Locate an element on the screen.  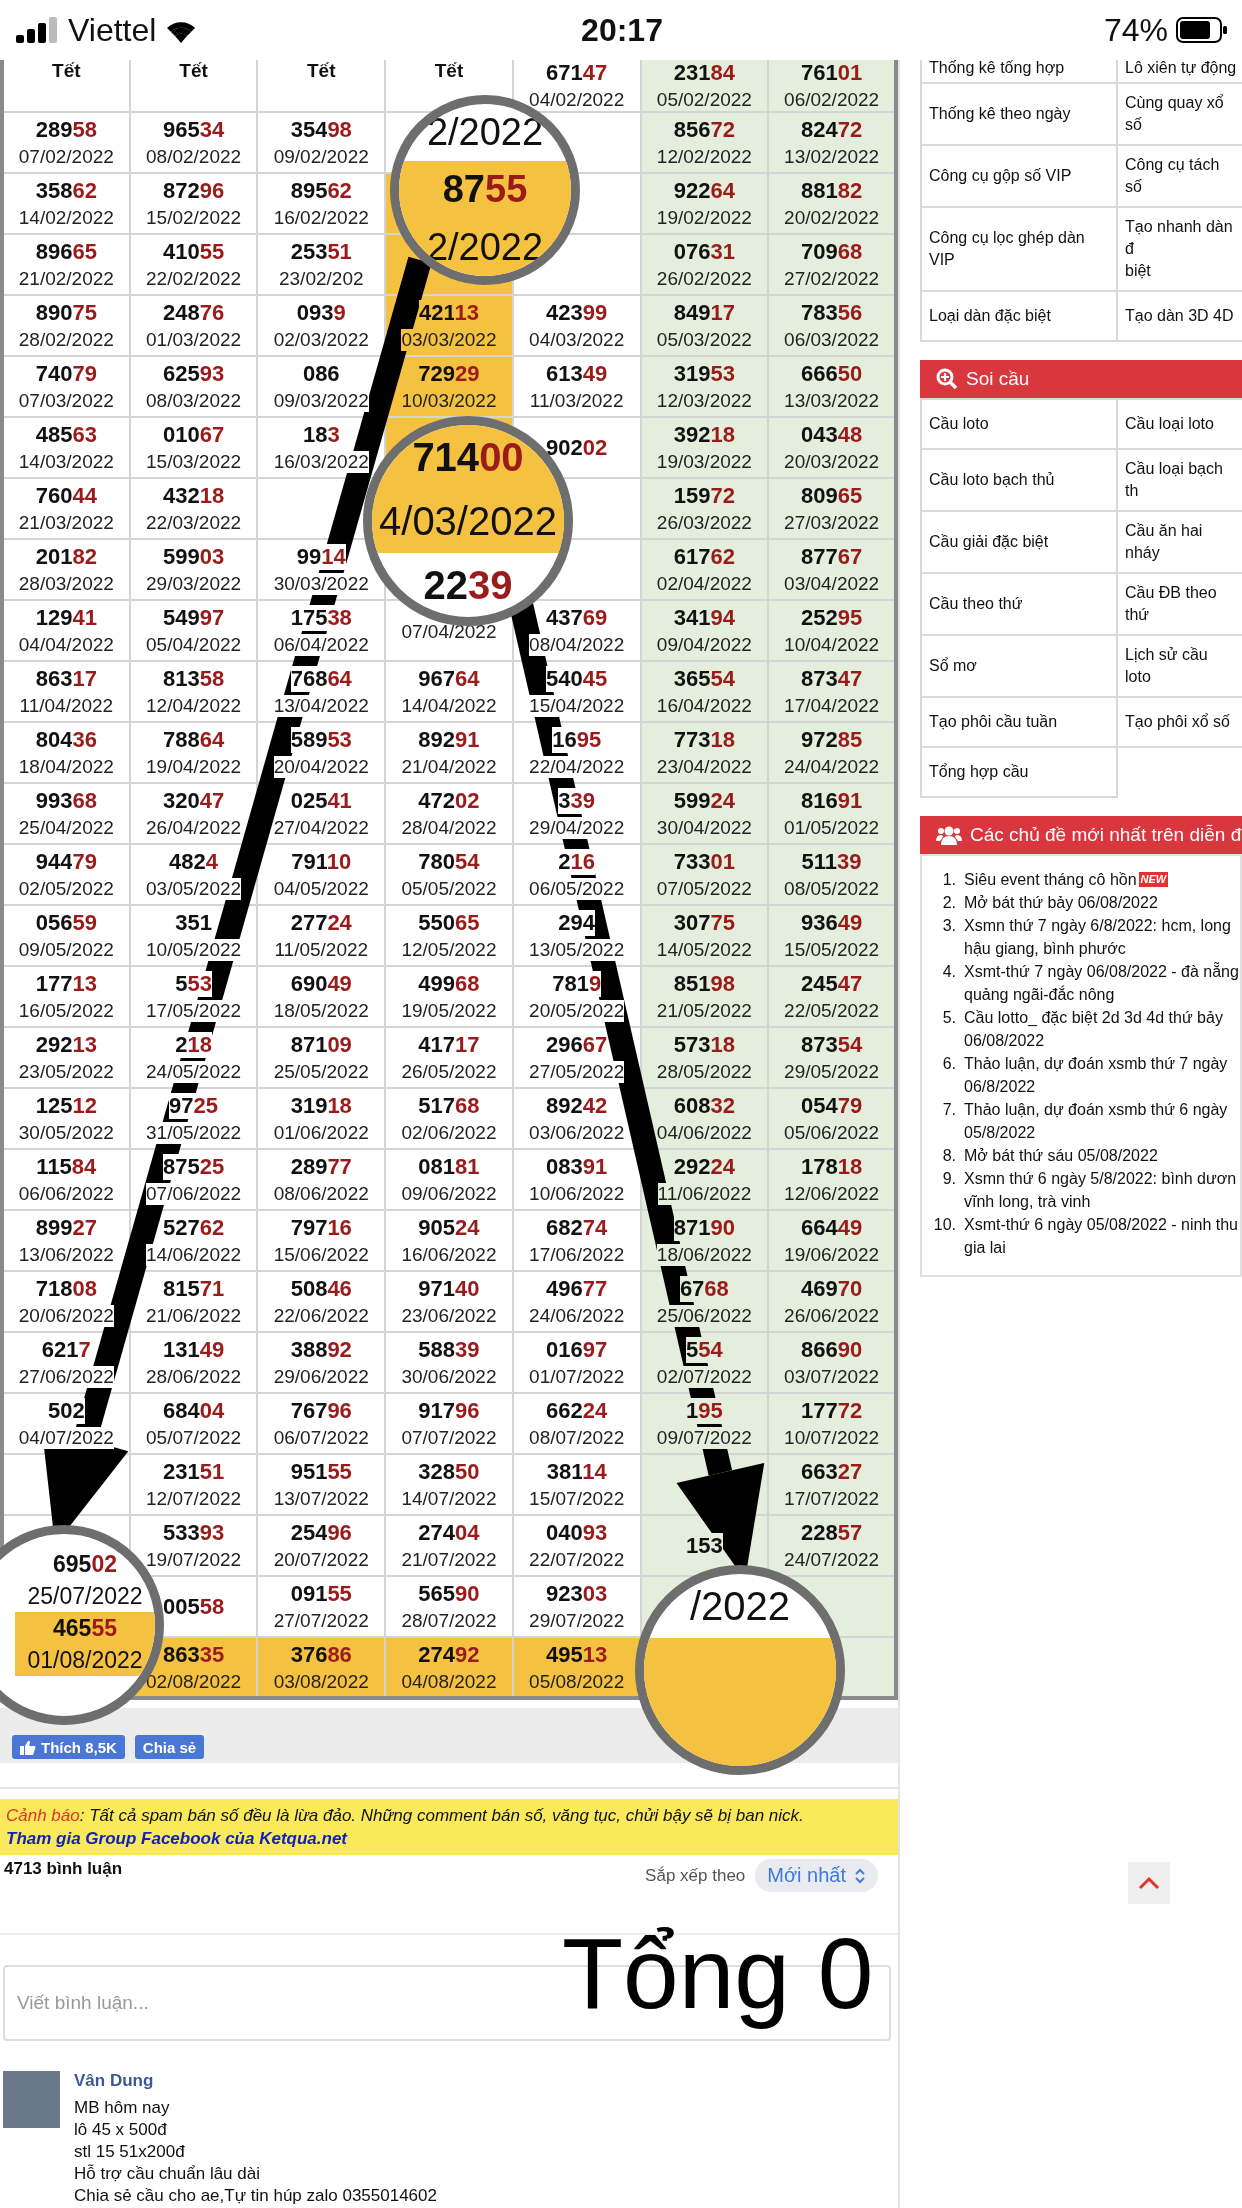
sidebar-link: Lô xiên tự động is located at coordinates (1179, 71).